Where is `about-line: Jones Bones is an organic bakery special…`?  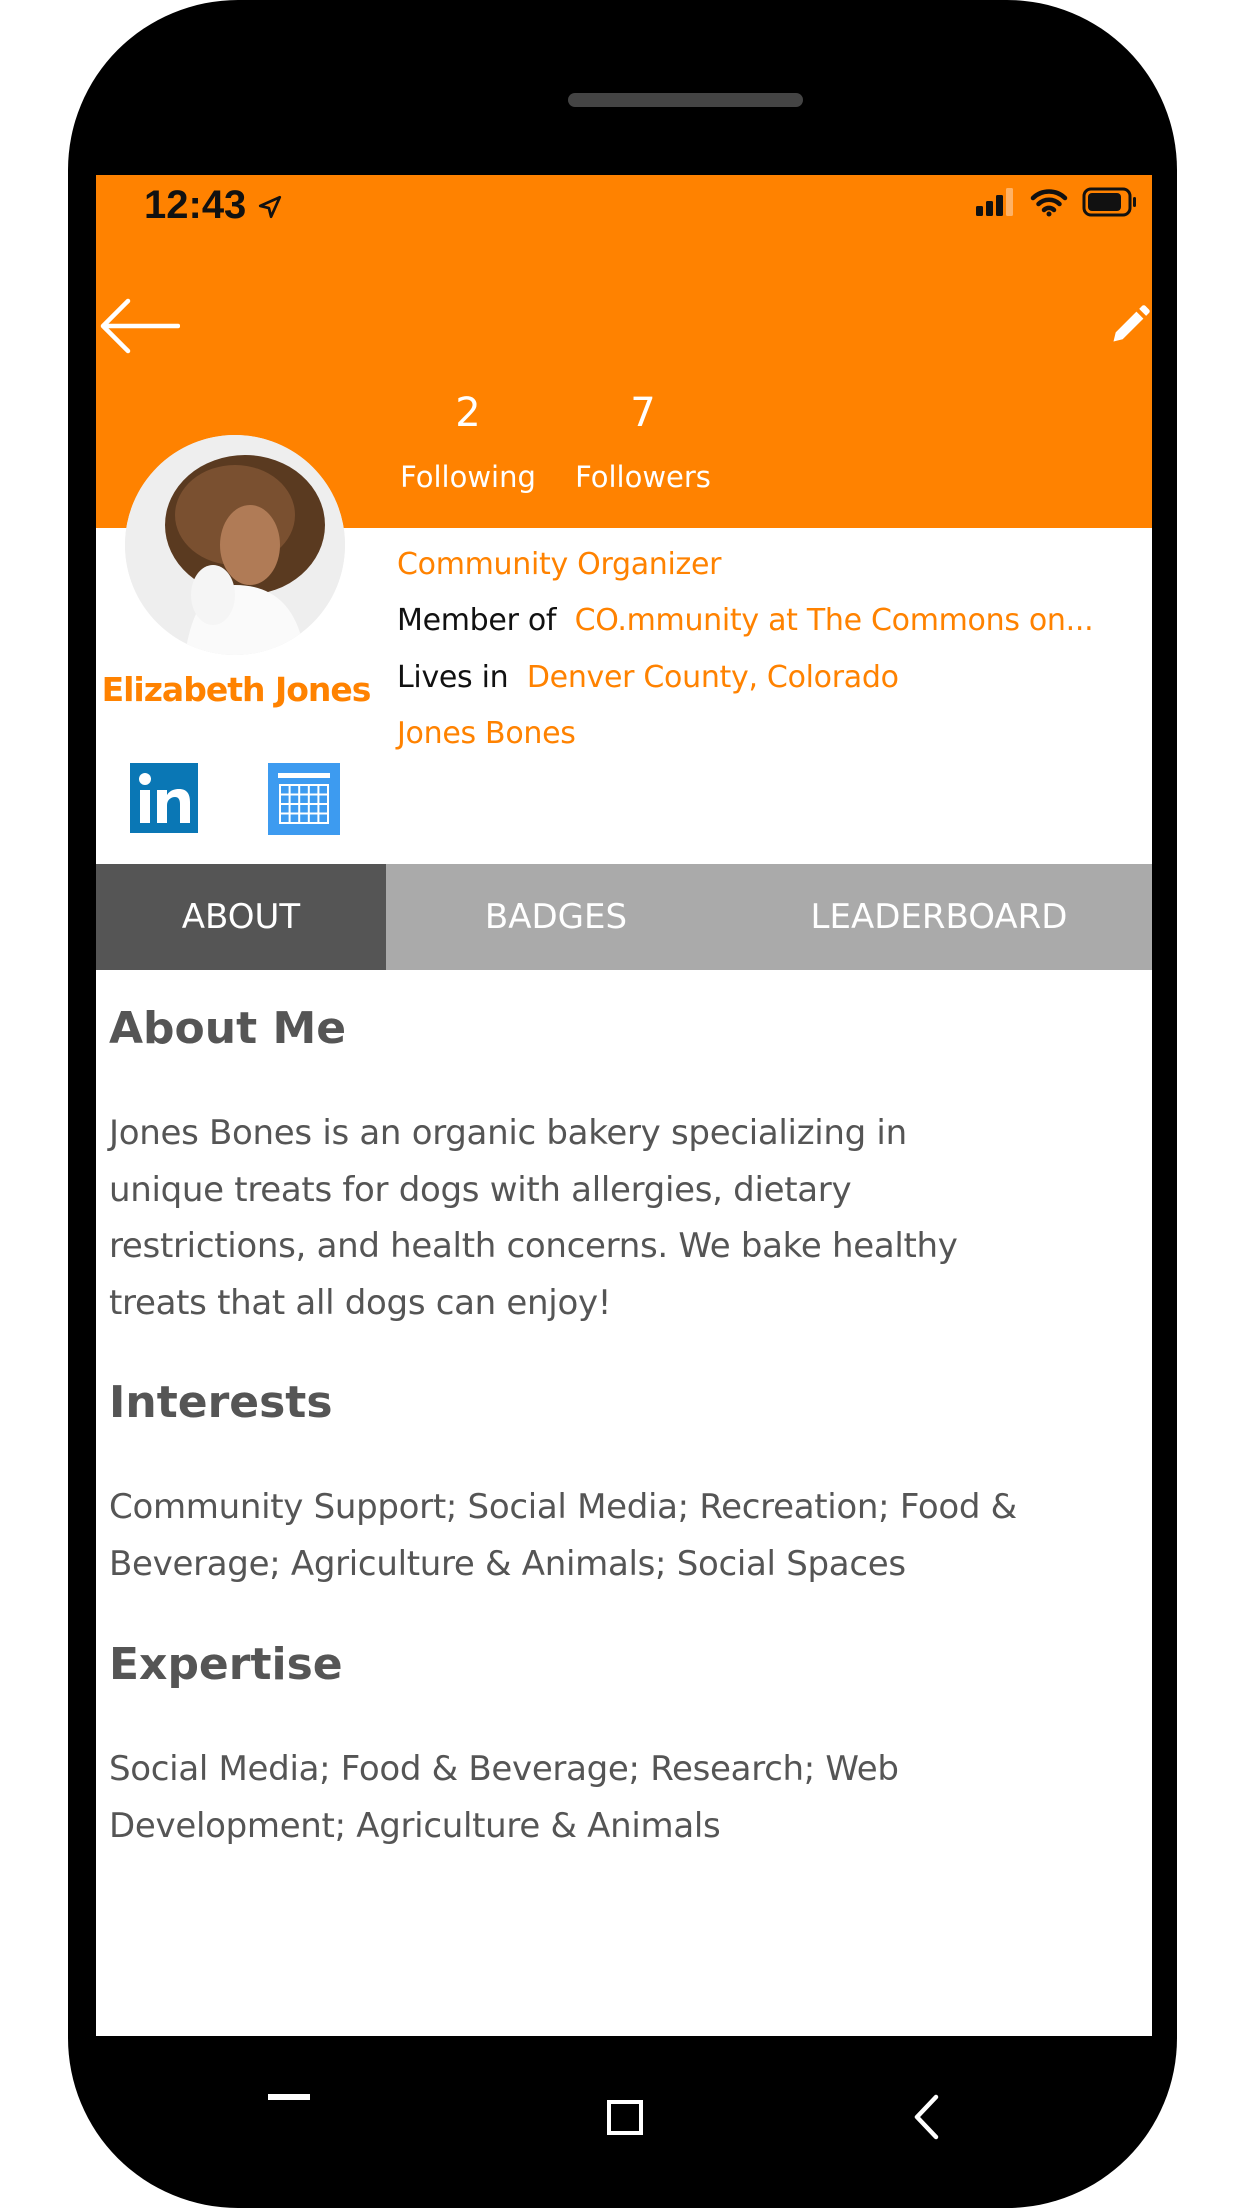 about-line: Jones Bones is an organic bakery special… is located at coordinates (508, 1133).